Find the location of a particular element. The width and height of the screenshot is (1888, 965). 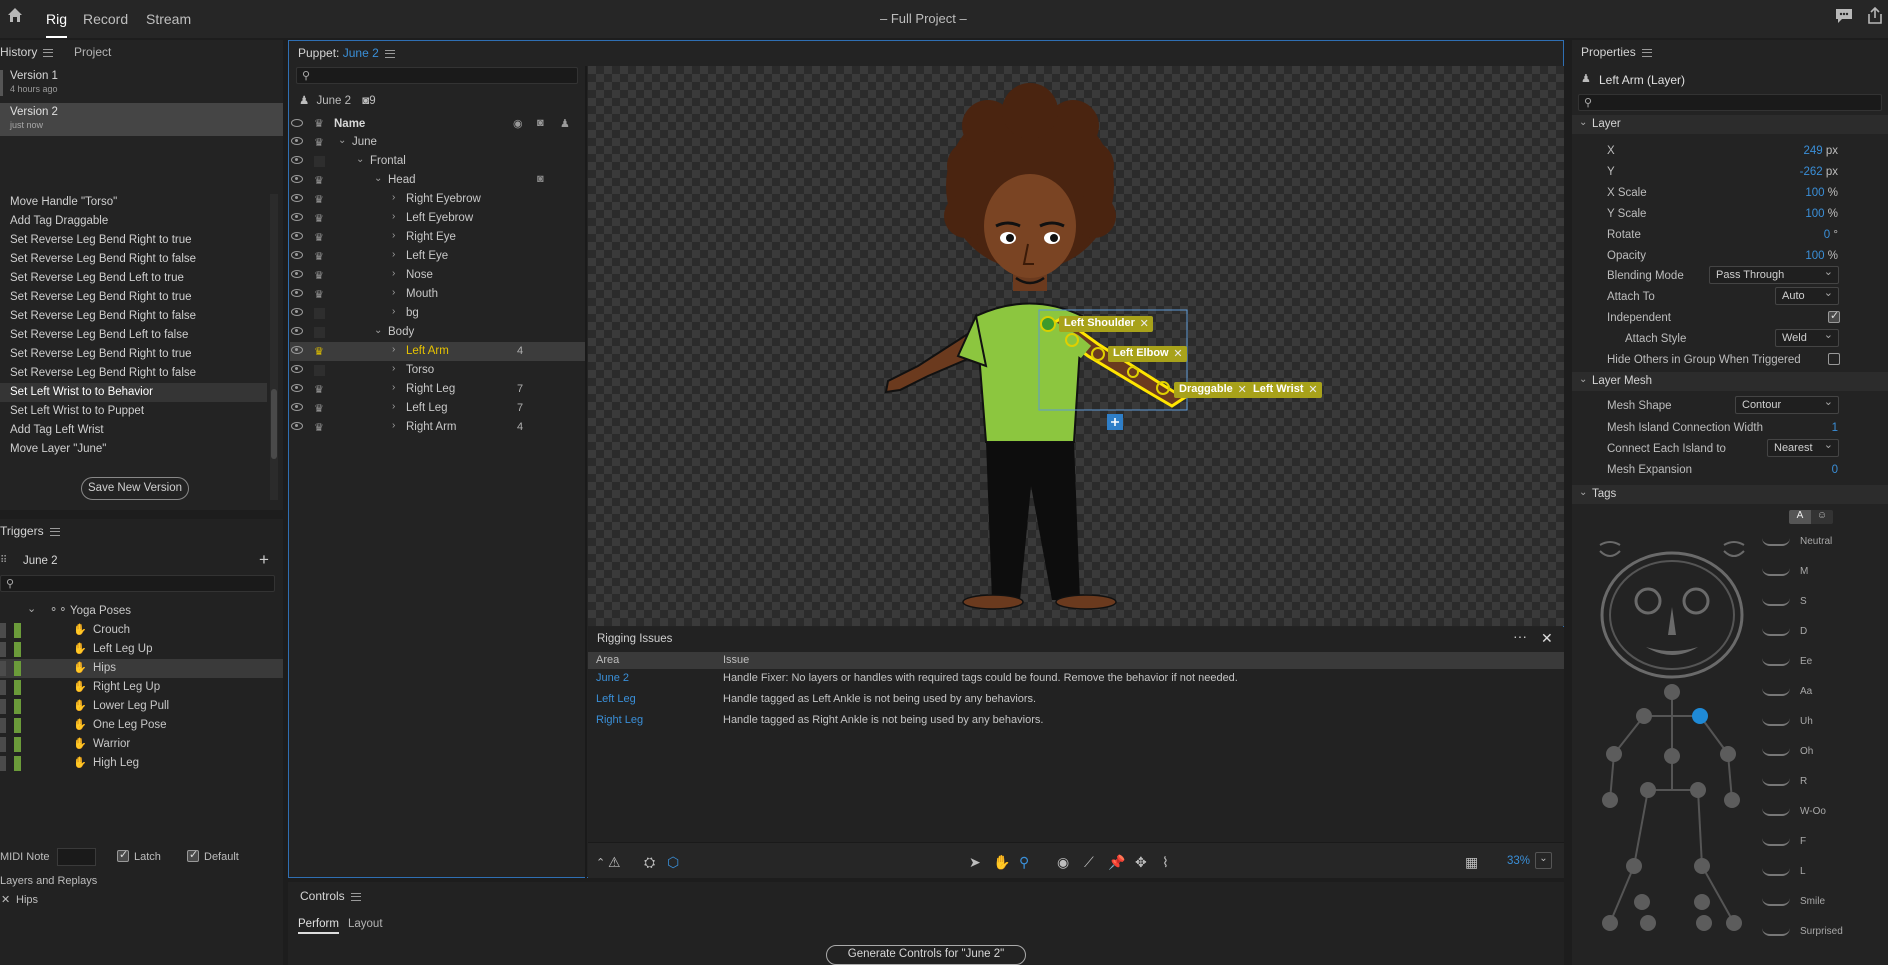

zoom-dropdown: ⌄ is located at coordinates (1543, 860).